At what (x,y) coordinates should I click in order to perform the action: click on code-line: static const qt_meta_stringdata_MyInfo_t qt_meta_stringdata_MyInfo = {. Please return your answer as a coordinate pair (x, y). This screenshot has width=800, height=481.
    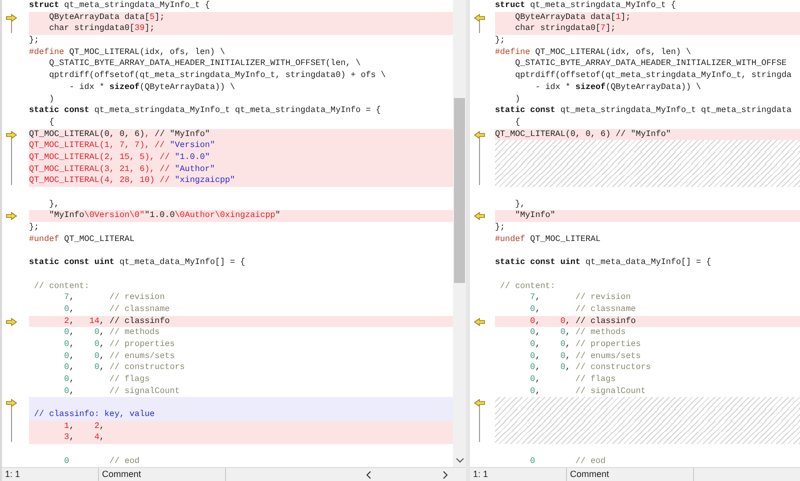
    Looking at the image, I should click on (205, 111).